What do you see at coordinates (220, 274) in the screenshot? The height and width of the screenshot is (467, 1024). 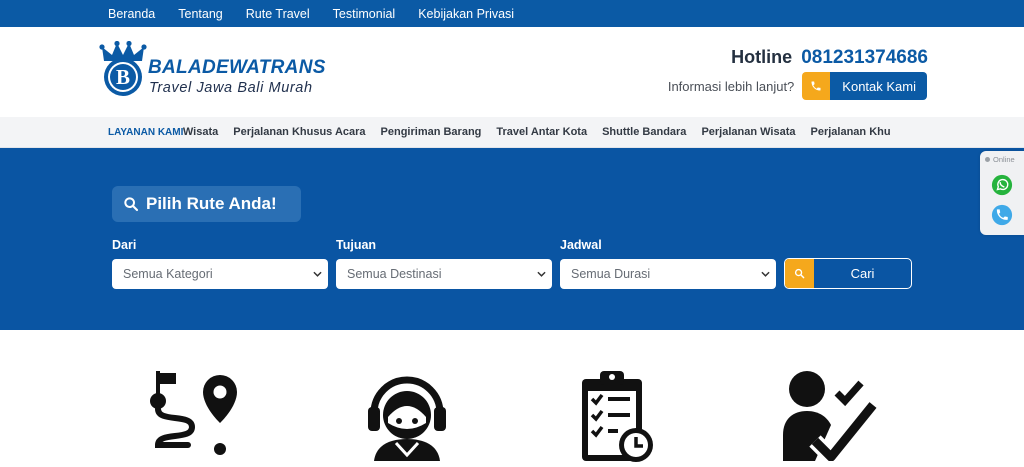 I see `dari-select: Semua Kategori` at bounding box center [220, 274].